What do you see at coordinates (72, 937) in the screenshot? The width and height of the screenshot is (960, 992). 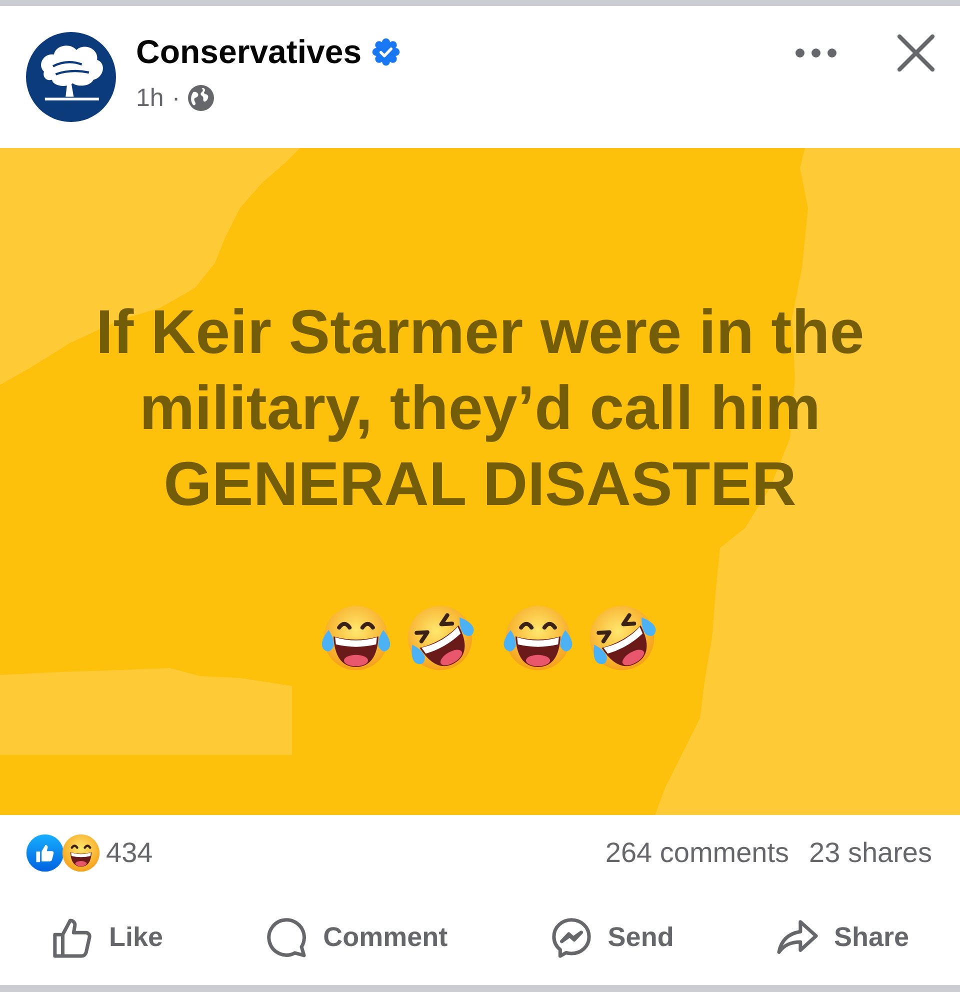 I see `thumbs-up-icon` at bounding box center [72, 937].